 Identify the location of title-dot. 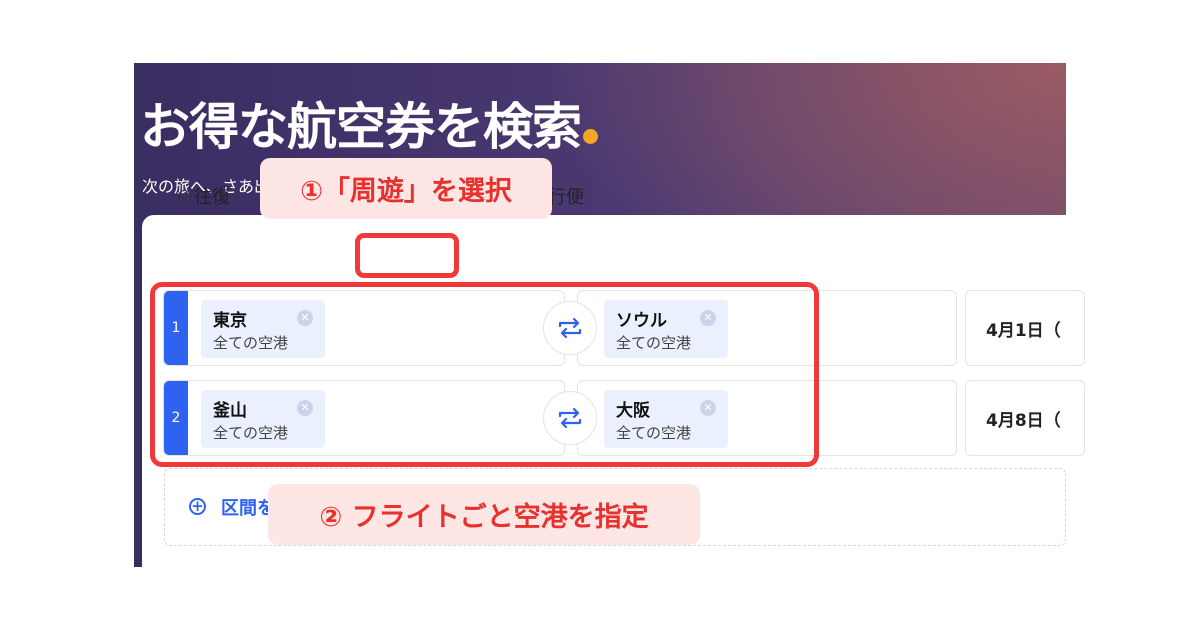
(590, 136).